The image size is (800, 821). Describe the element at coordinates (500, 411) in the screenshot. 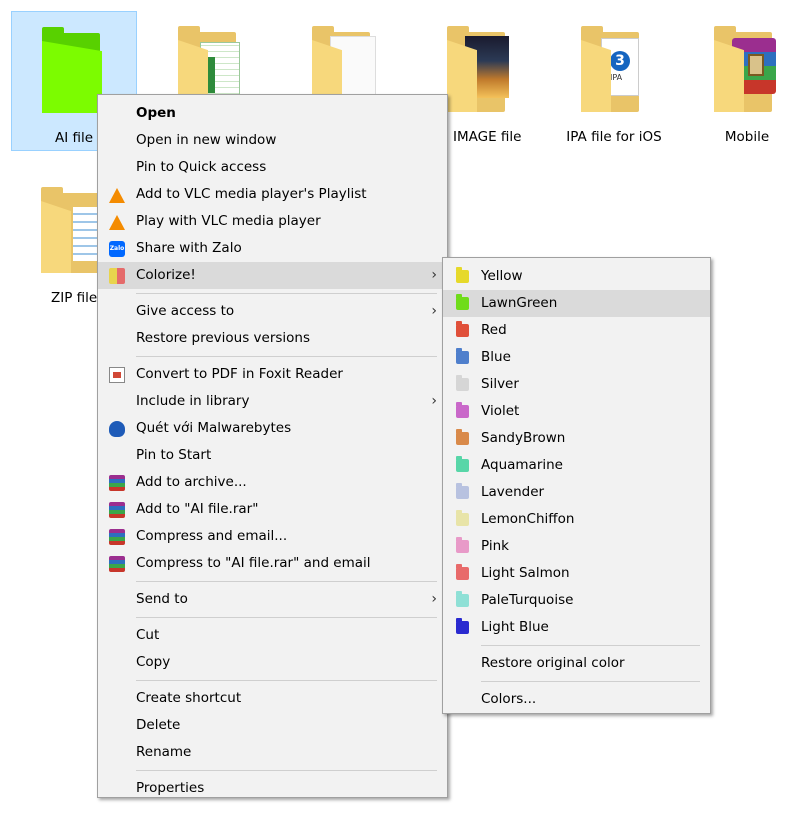

I see `color-label: Violet` at that location.